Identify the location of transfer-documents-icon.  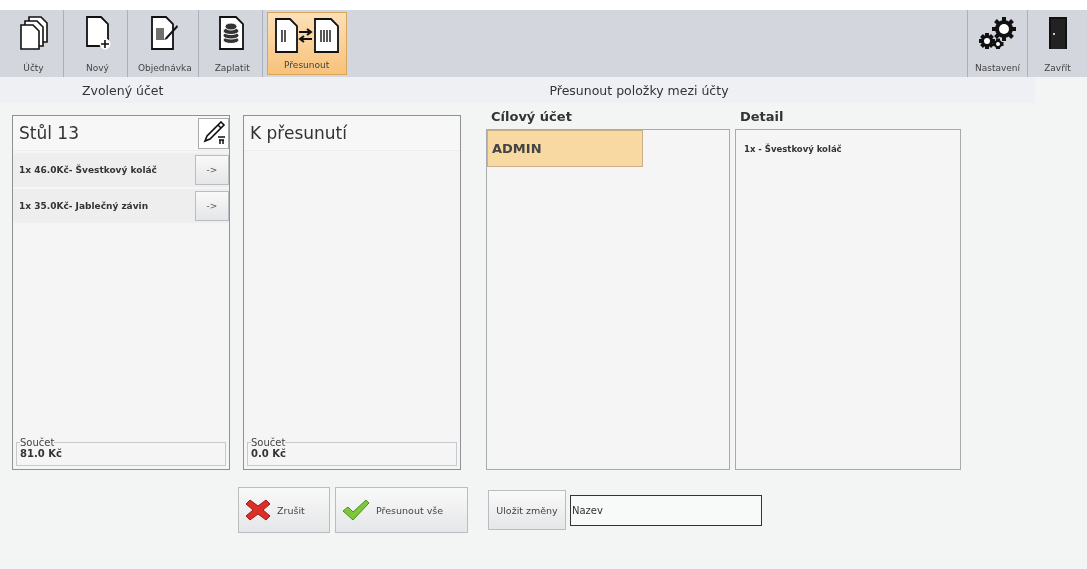
(306, 36).